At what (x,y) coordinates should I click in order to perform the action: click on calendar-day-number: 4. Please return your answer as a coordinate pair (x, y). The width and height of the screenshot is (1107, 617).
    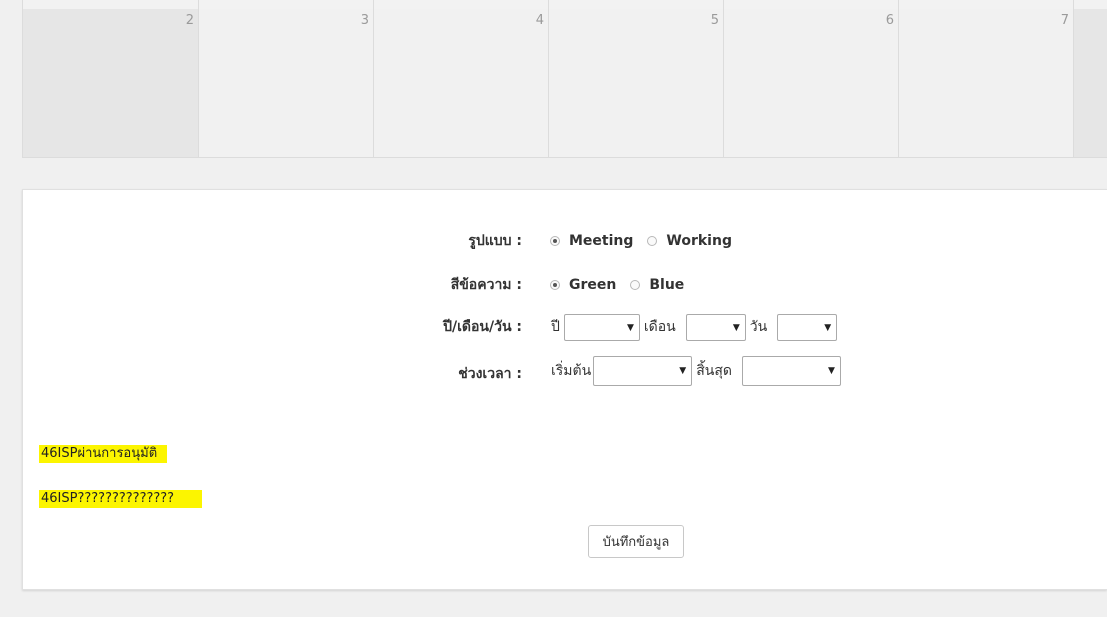
    Looking at the image, I should click on (539, 20).